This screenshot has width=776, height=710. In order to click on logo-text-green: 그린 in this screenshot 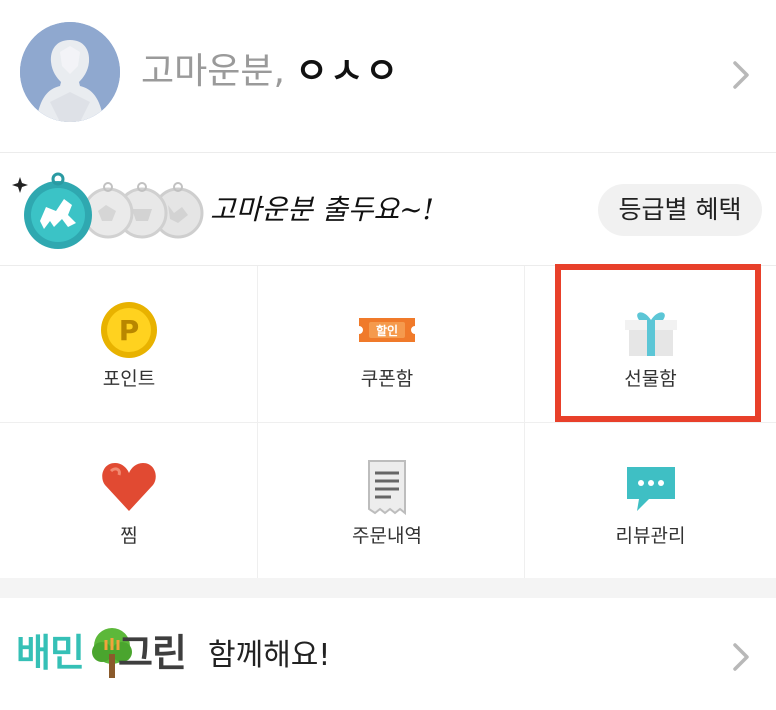, I will do `click(152, 653)`.